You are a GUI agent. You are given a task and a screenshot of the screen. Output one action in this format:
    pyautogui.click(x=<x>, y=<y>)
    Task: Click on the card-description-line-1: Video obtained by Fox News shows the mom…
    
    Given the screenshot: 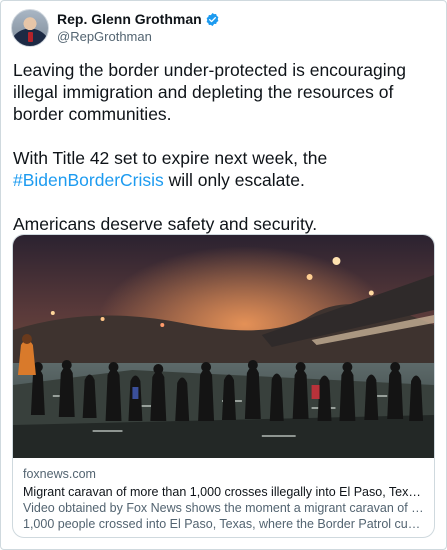 What is the action you would take?
    pyautogui.click(x=223, y=508)
    